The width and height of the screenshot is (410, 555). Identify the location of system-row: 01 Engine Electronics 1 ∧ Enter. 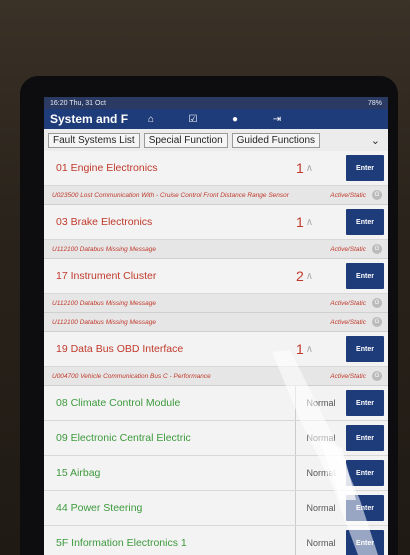
(216, 168).